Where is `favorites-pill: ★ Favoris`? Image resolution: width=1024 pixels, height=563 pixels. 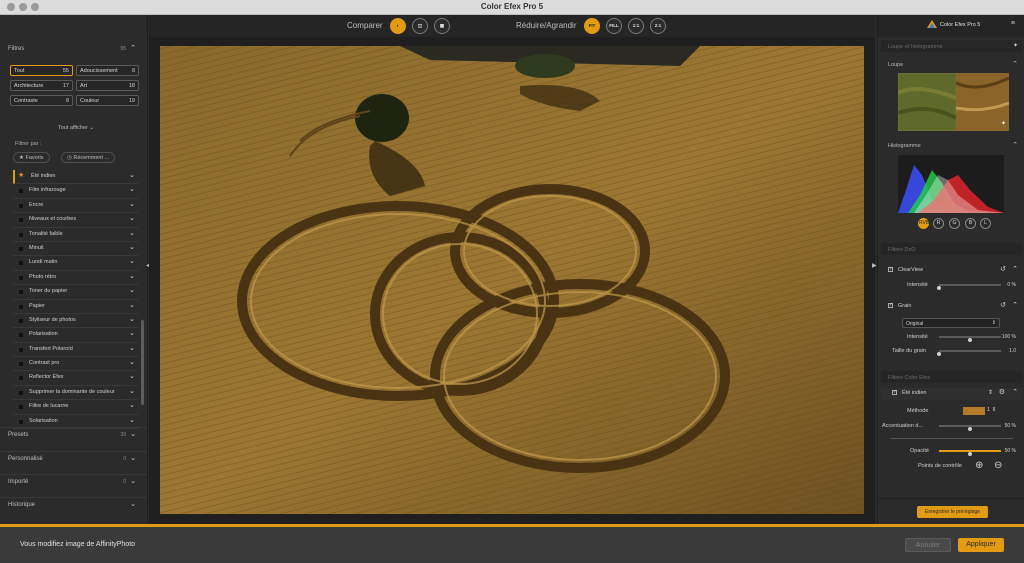
favorites-pill: ★ Favoris is located at coordinates (31, 157).